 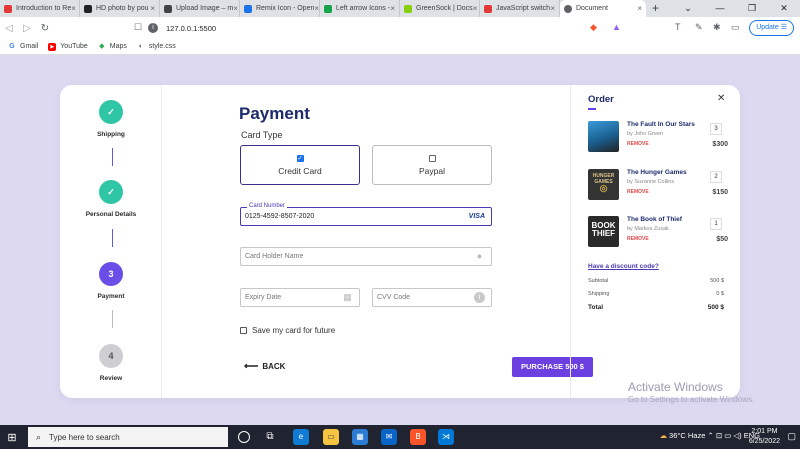 What do you see at coordinates (592, 109) in the screenshot?
I see `title-underline` at bounding box center [592, 109].